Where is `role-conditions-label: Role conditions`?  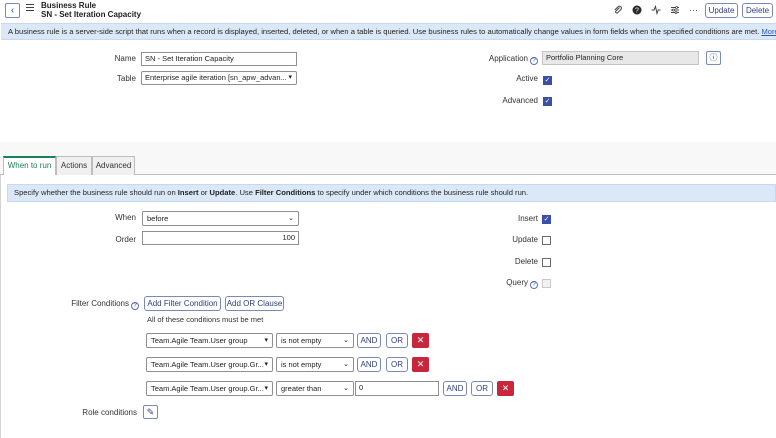 role-conditions-label: Role conditions is located at coordinates (109, 412).